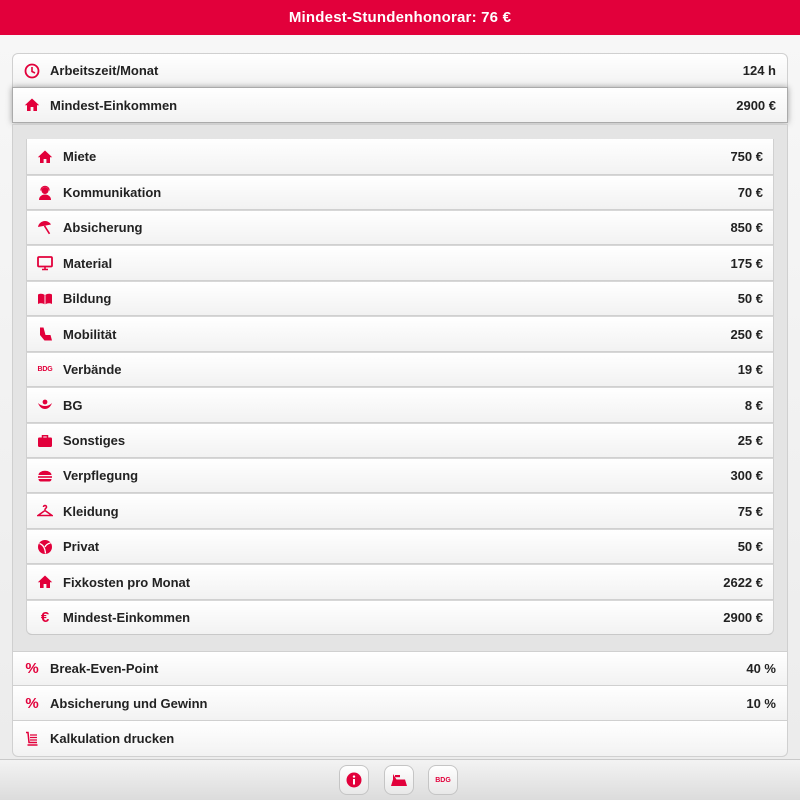 Image resolution: width=800 pixels, height=800 pixels. What do you see at coordinates (45, 547) in the screenshot?
I see `beach-ball-icon` at bounding box center [45, 547].